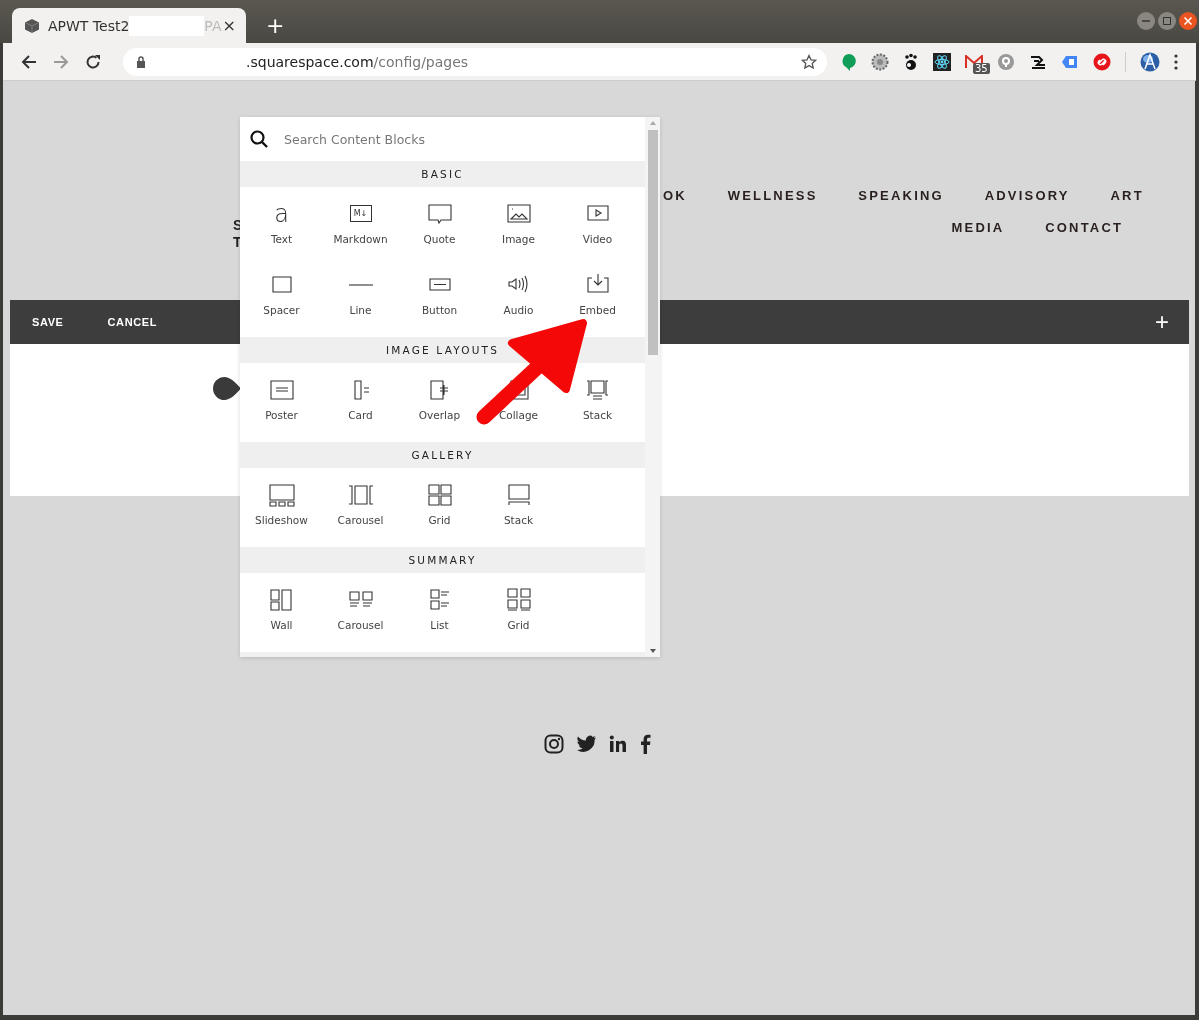  Describe the element at coordinates (439, 402) in the screenshot. I see `block-option: Overlap` at that location.